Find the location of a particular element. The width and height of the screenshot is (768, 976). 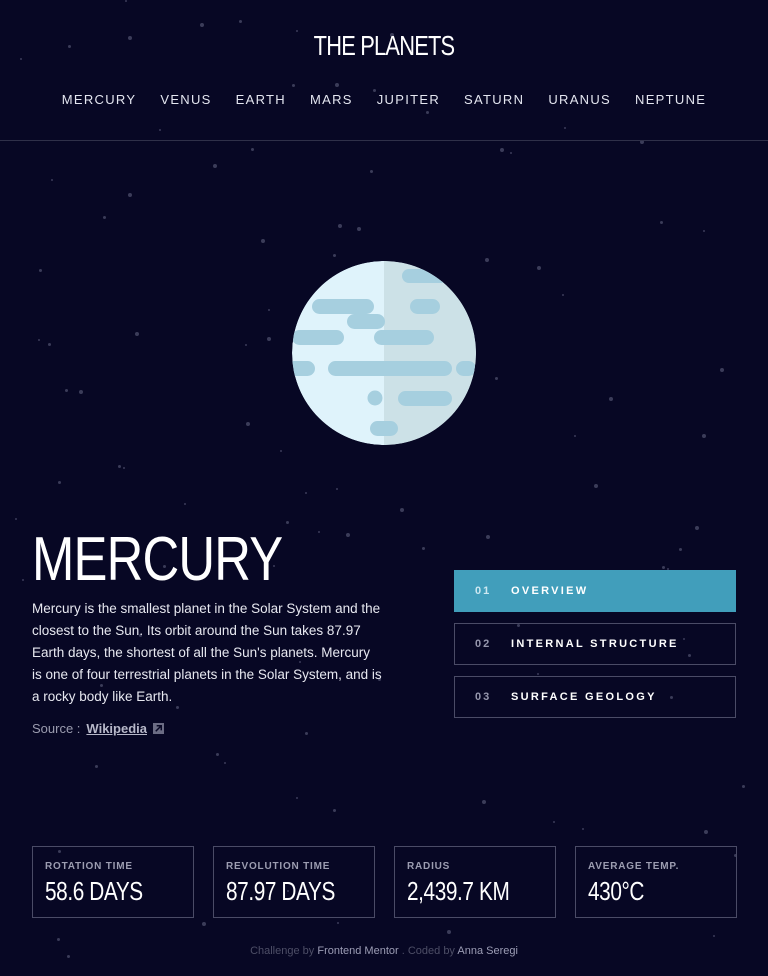

tab-overview: 01 OVERVIEW is located at coordinates (595, 591).